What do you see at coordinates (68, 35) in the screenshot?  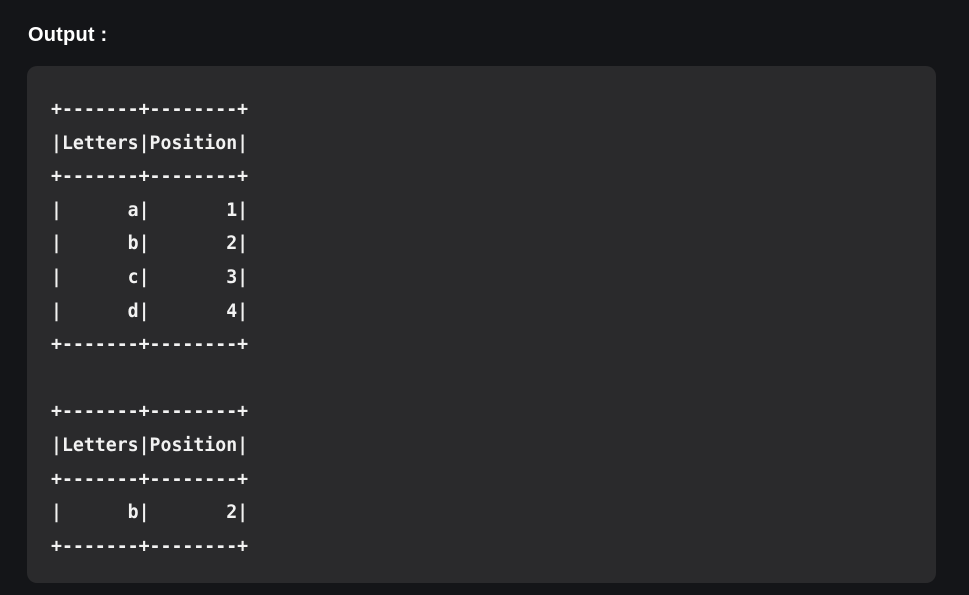 I see `output-heading: Output :` at bounding box center [68, 35].